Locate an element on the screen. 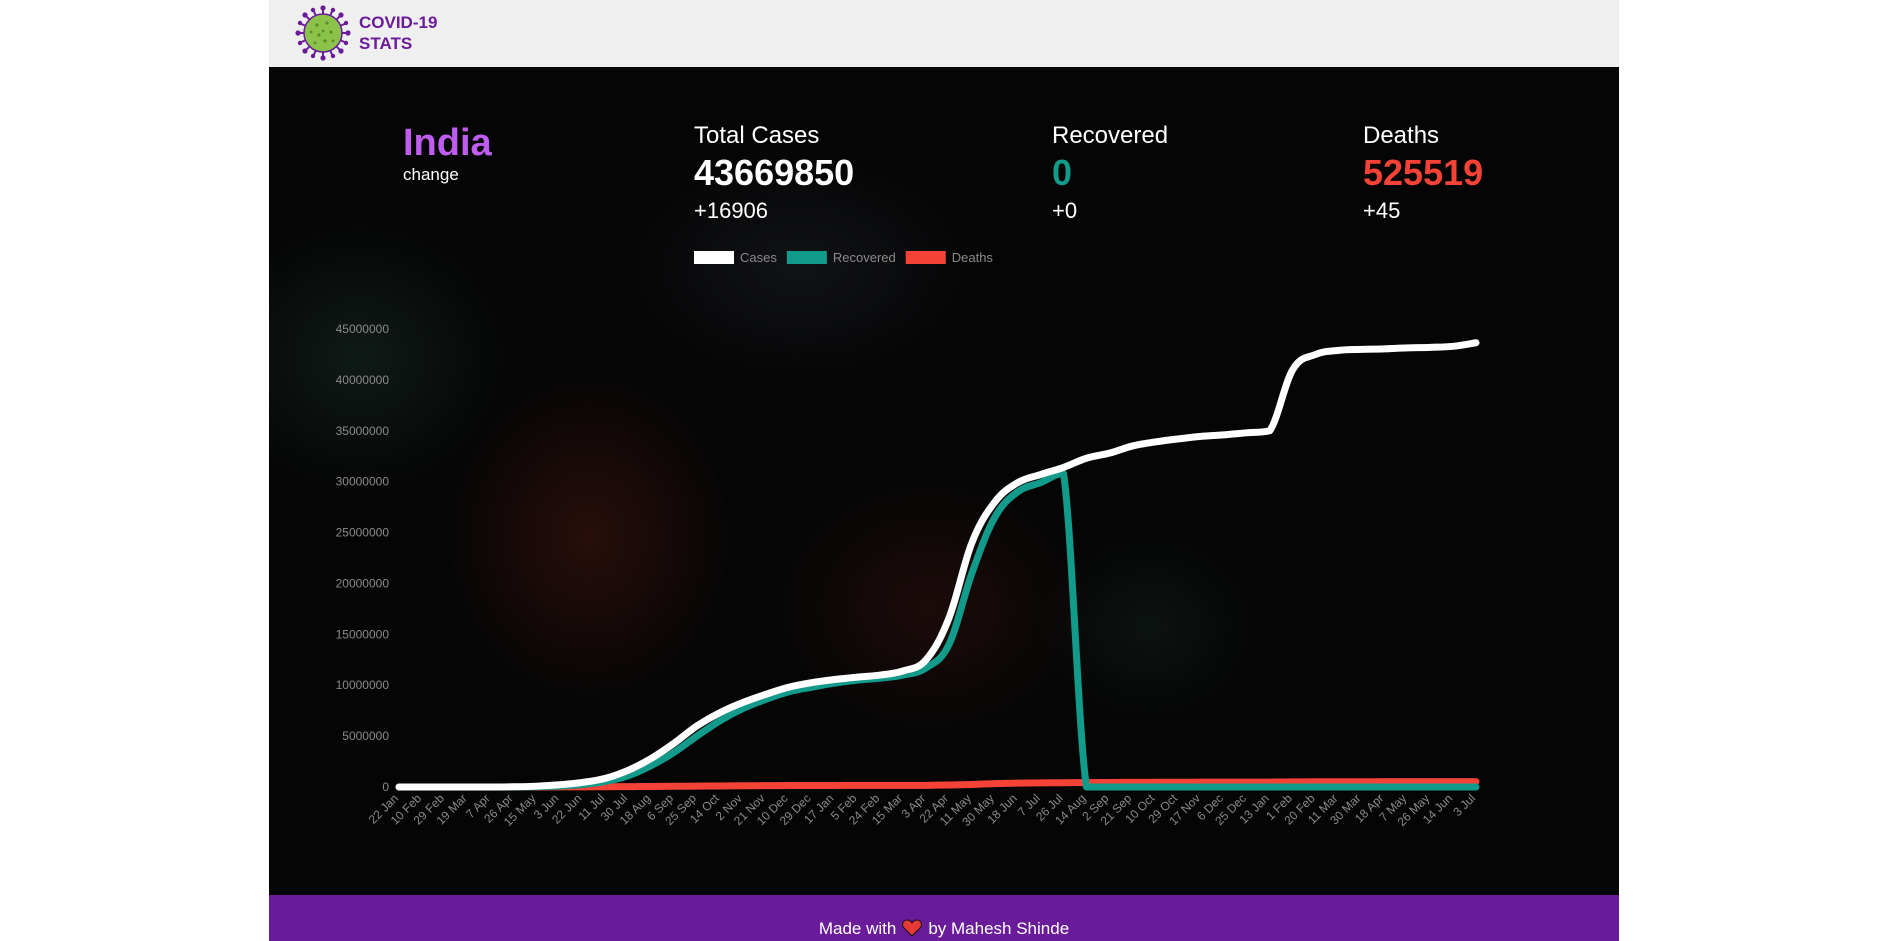 This screenshot has height=941, width=1886. heart-icon is located at coordinates (912, 928).